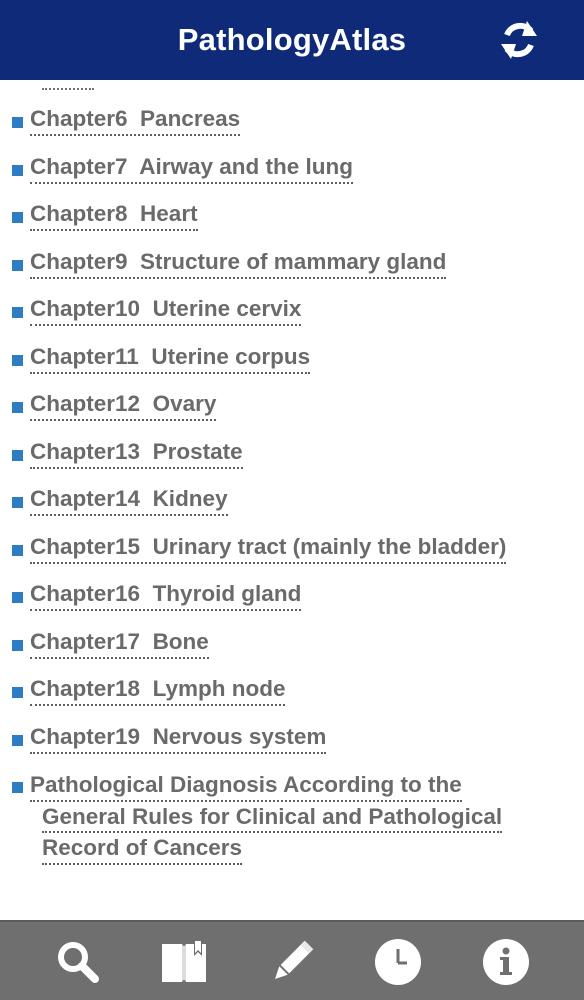 This screenshot has height=1000, width=584. What do you see at coordinates (219, 688) in the screenshot?
I see `chapter-title: Lymph node` at bounding box center [219, 688].